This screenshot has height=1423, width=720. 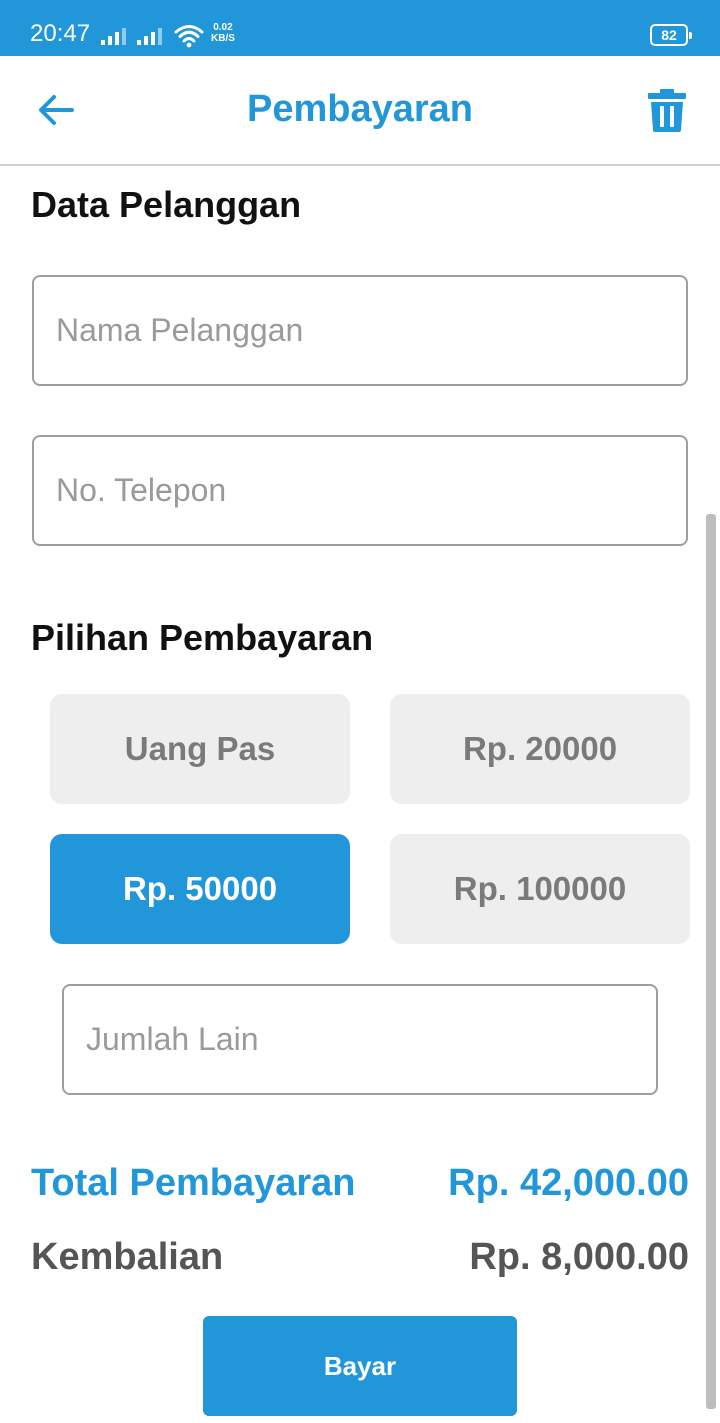 What do you see at coordinates (223, 27) in the screenshot?
I see `network-speed-value: 0.02` at bounding box center [223, 27].